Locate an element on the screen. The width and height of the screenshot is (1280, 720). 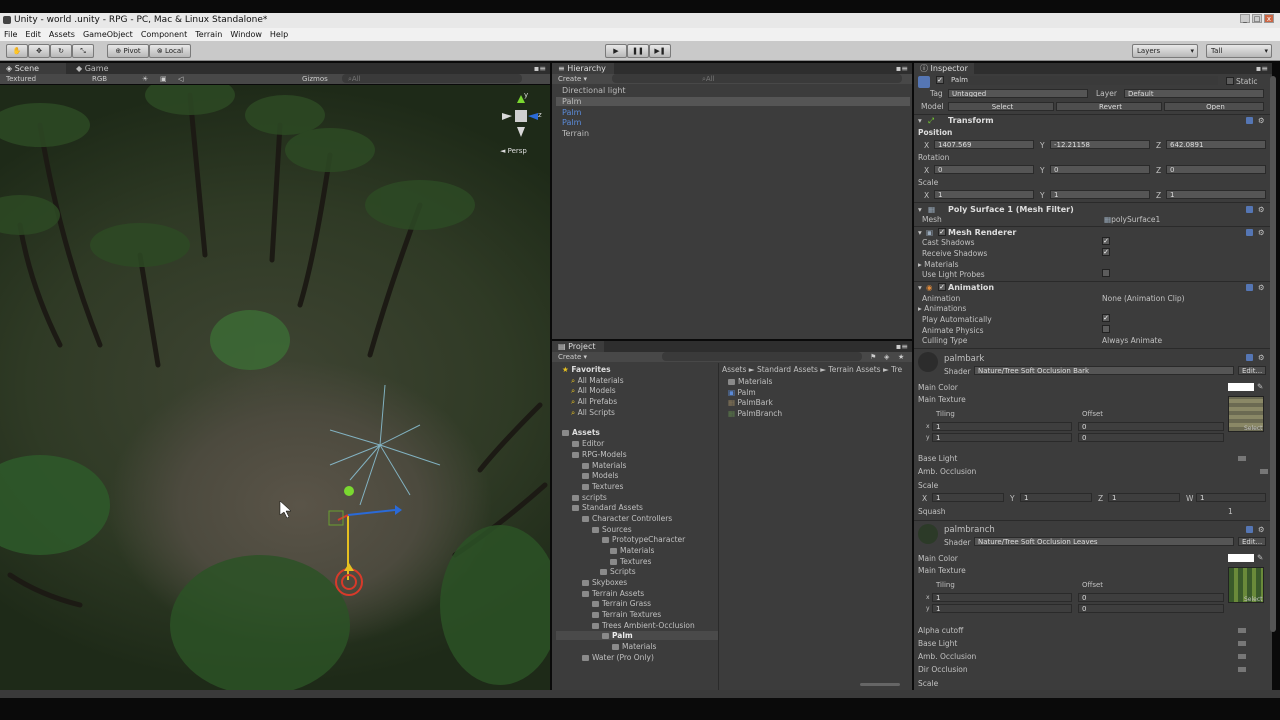
menu-help: Help is located at coordinates (279, 34).